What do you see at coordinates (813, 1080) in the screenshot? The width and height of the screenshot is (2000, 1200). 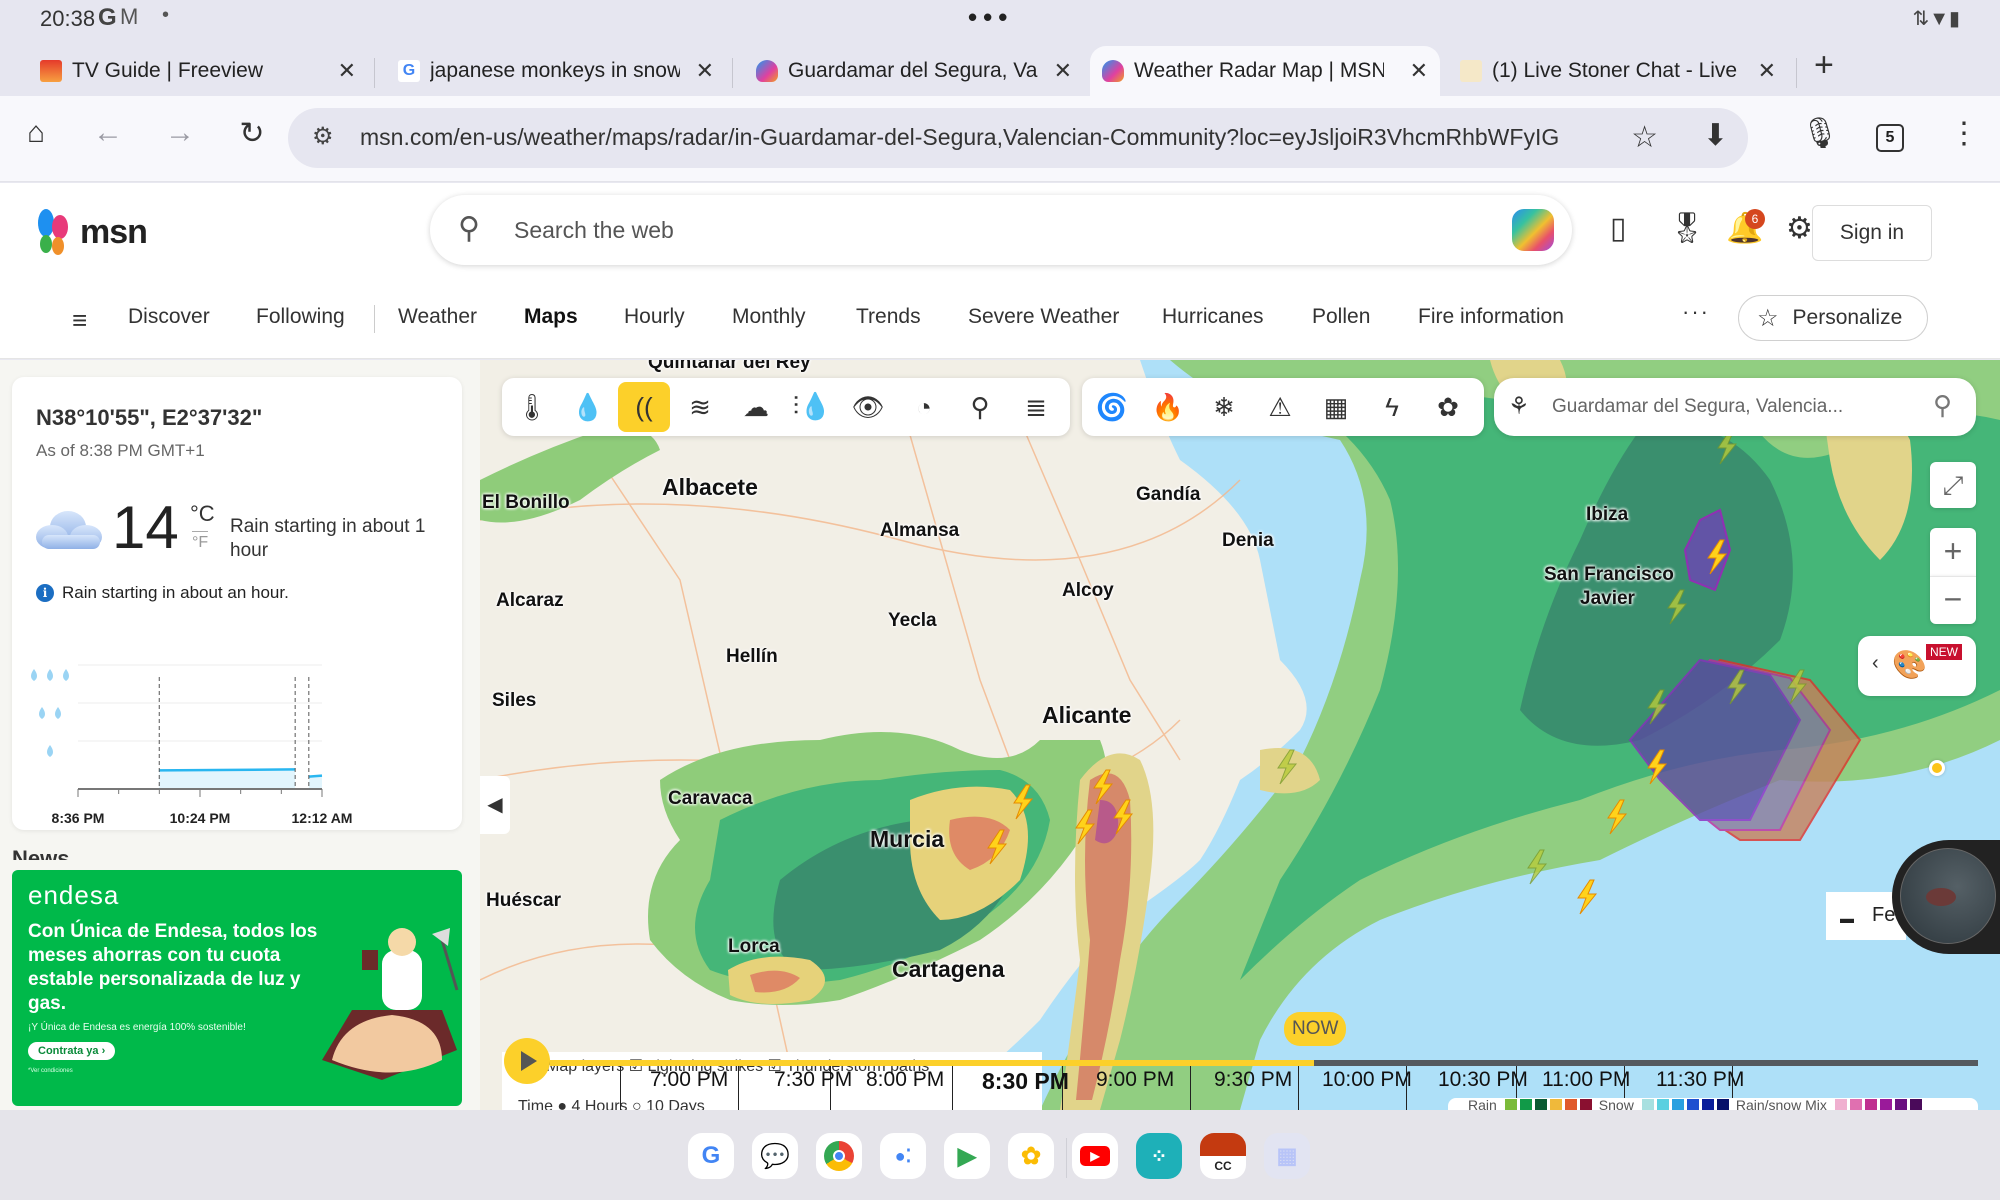 I see `timeline-tick: 7:30 PM` at bounding box center [813, 1080].